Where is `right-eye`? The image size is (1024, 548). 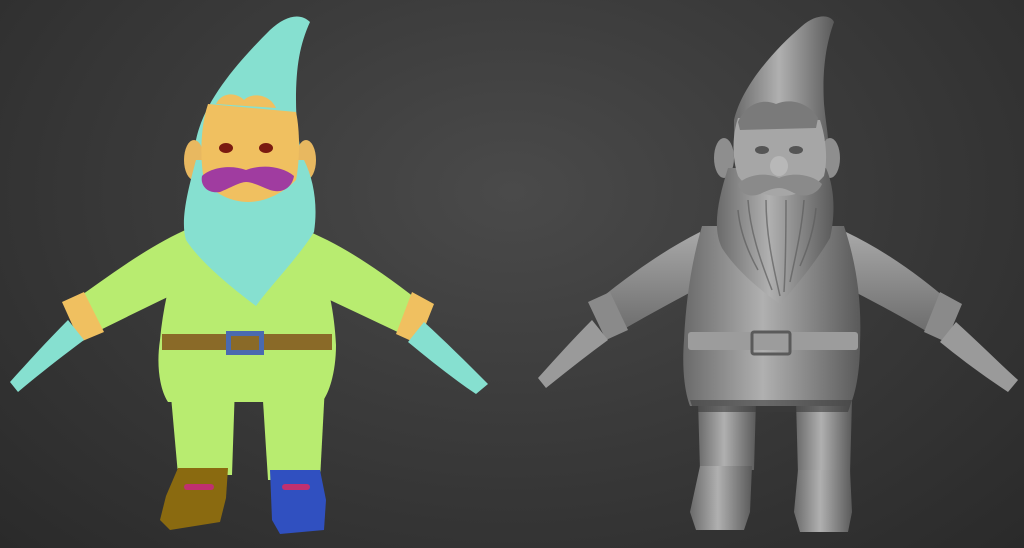 right-eye is located at coordinates (266, 148).